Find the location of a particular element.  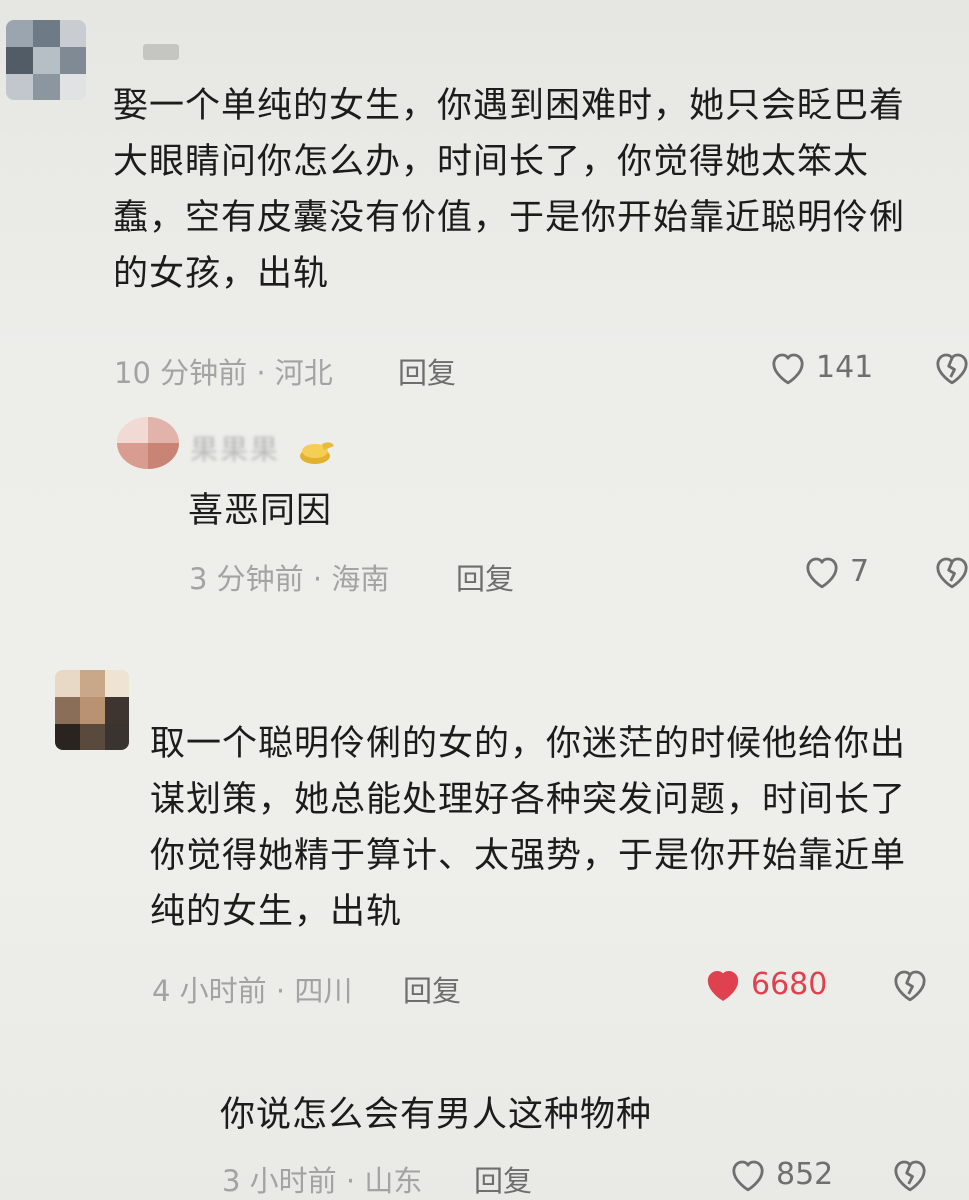

like-count: 852 is located at coordinates (805, 1174).